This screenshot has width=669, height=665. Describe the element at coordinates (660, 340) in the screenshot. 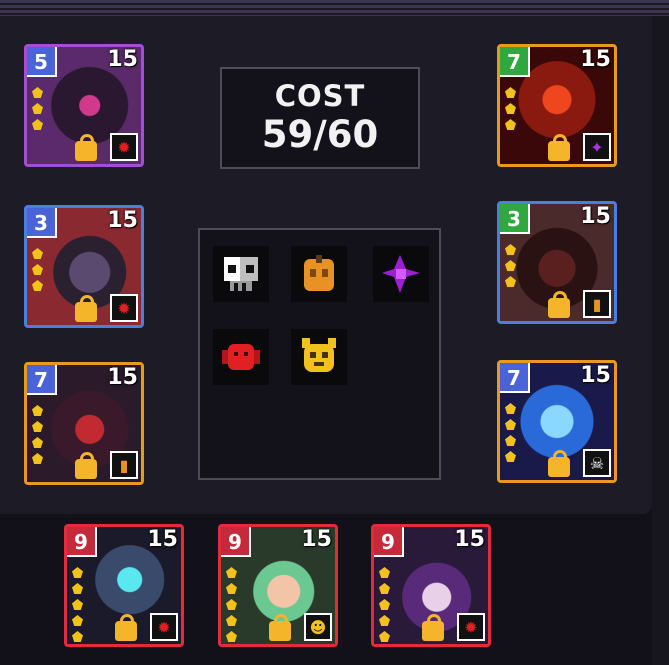

I see `right-strip` at that location.